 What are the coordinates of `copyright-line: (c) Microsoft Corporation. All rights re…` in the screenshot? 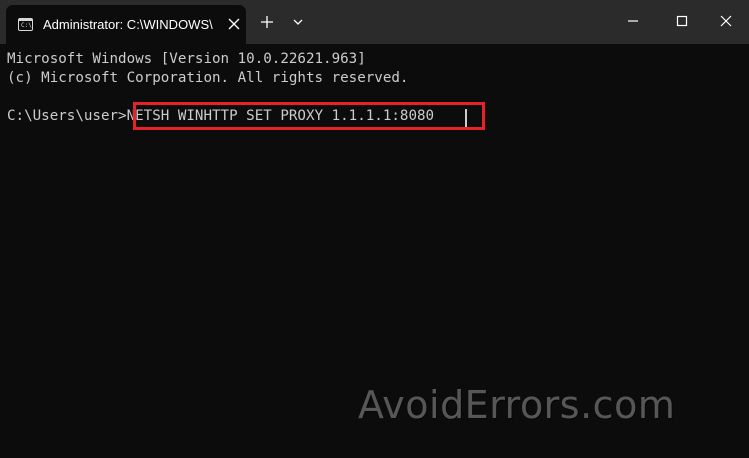 It's located at (208, 78).